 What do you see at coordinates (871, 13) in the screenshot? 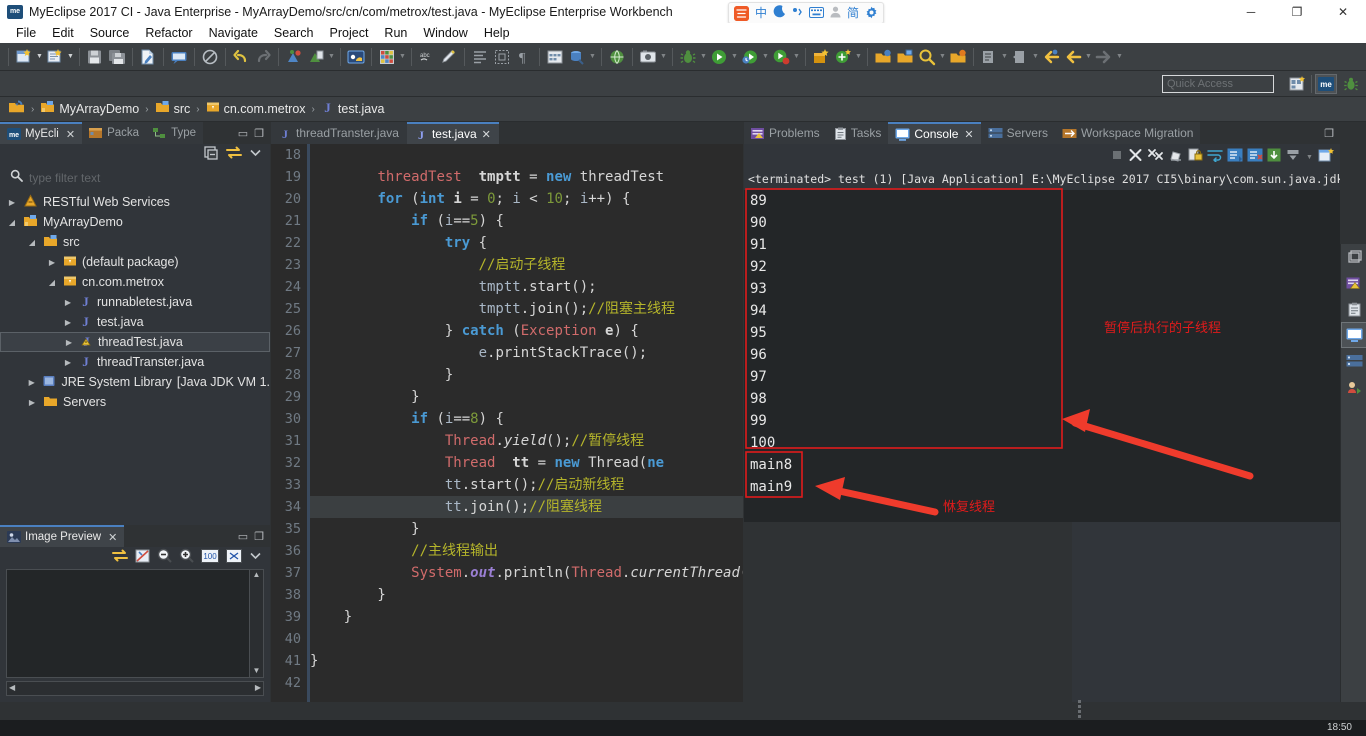
I see `ime-settings-gear-icon` at bounding box center [871, 13].